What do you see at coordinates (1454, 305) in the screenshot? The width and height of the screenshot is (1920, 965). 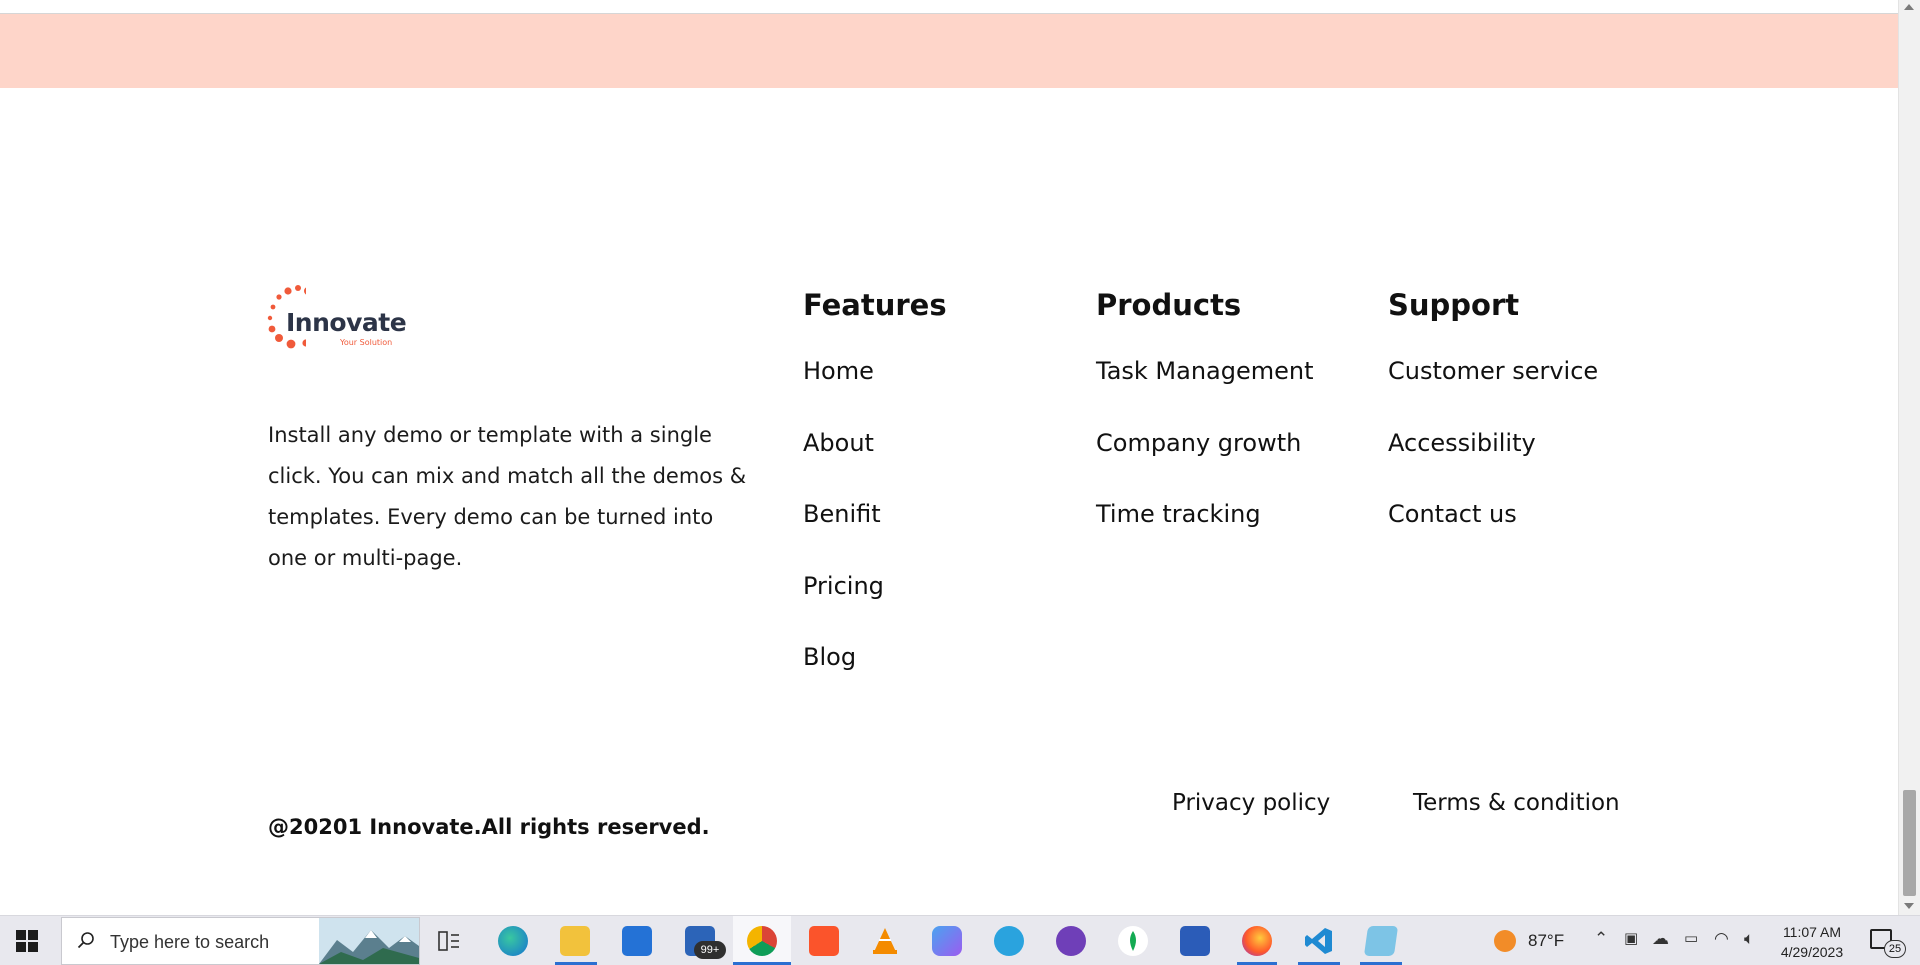 I see `column-heading: Support` at bounding box center [1454, 305].